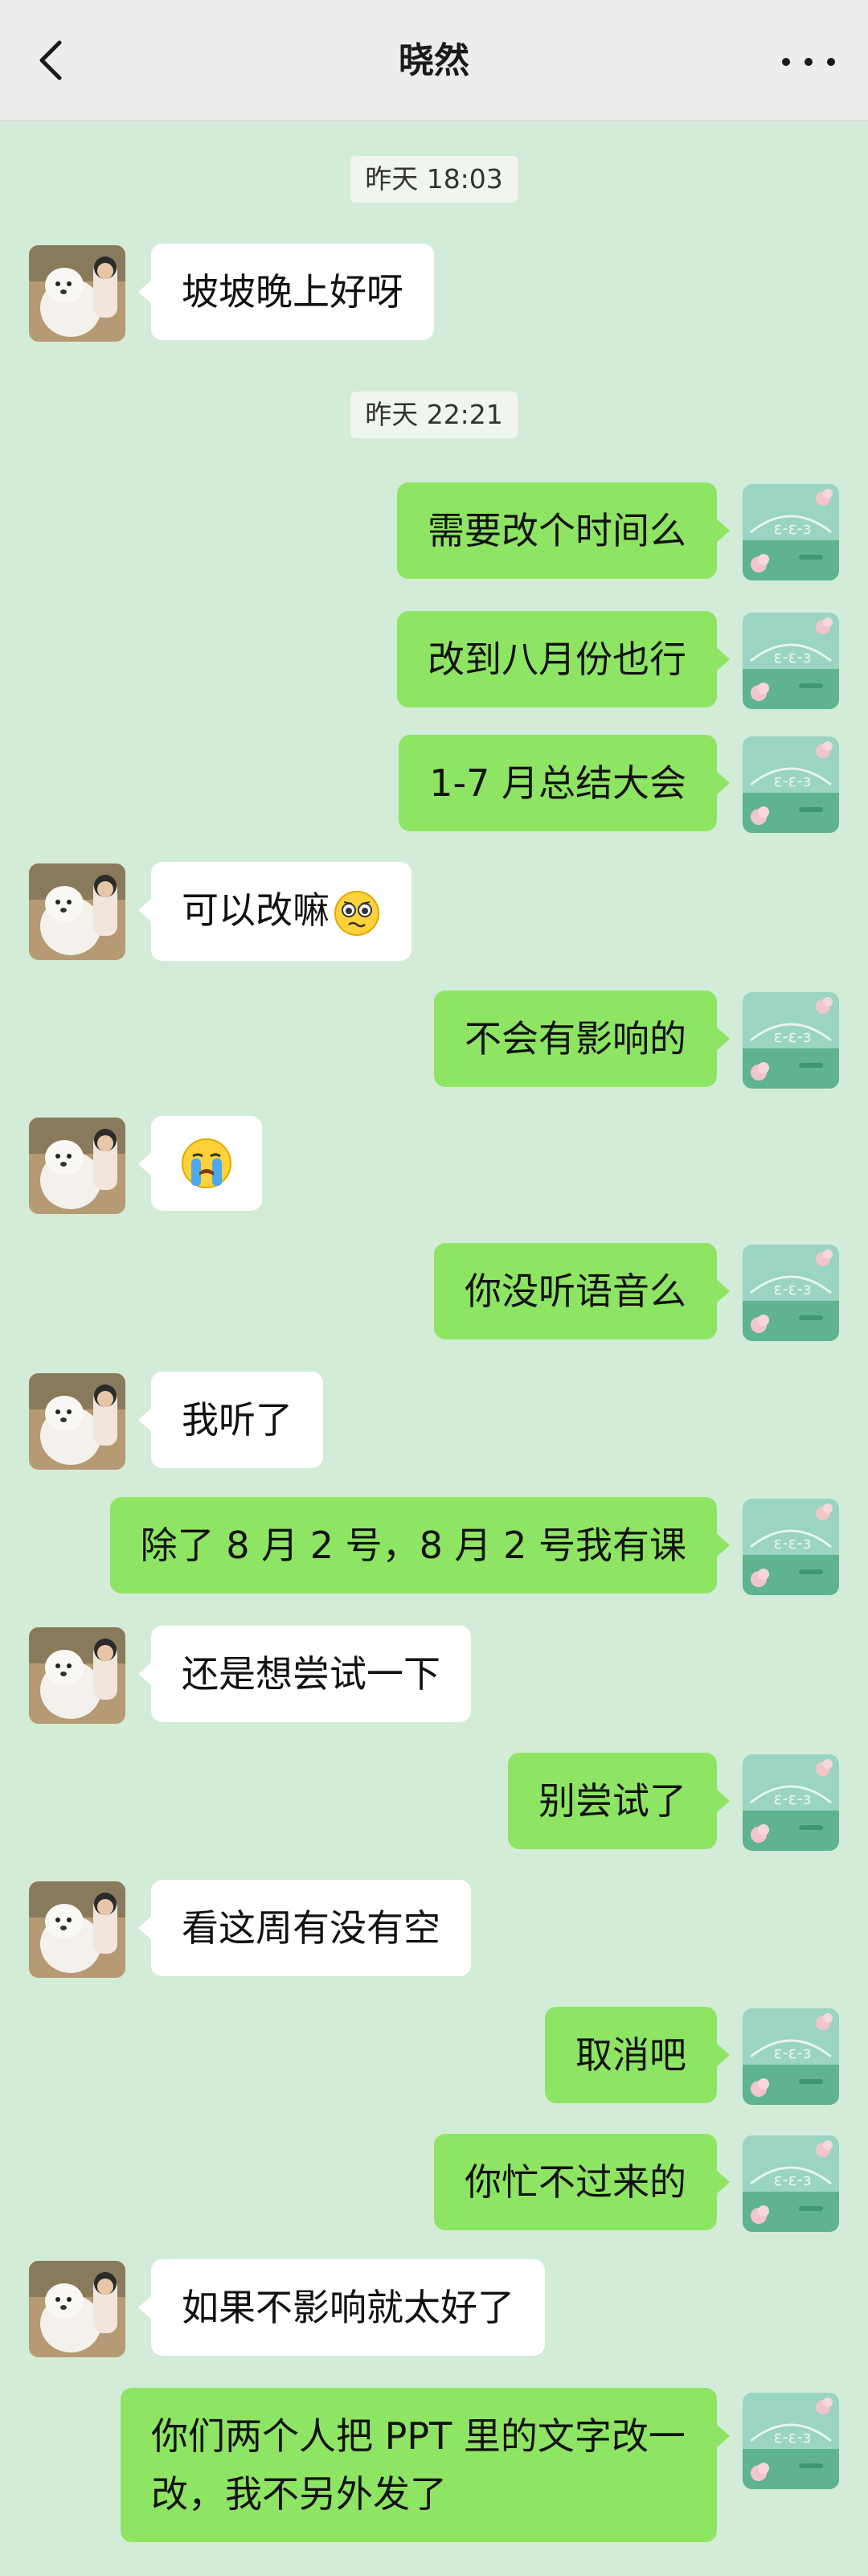  What do you see at coordinates (575, 1291) in the screenshot?
I see `message-text: 你没听语音么` at bounding box center [575, 1291].